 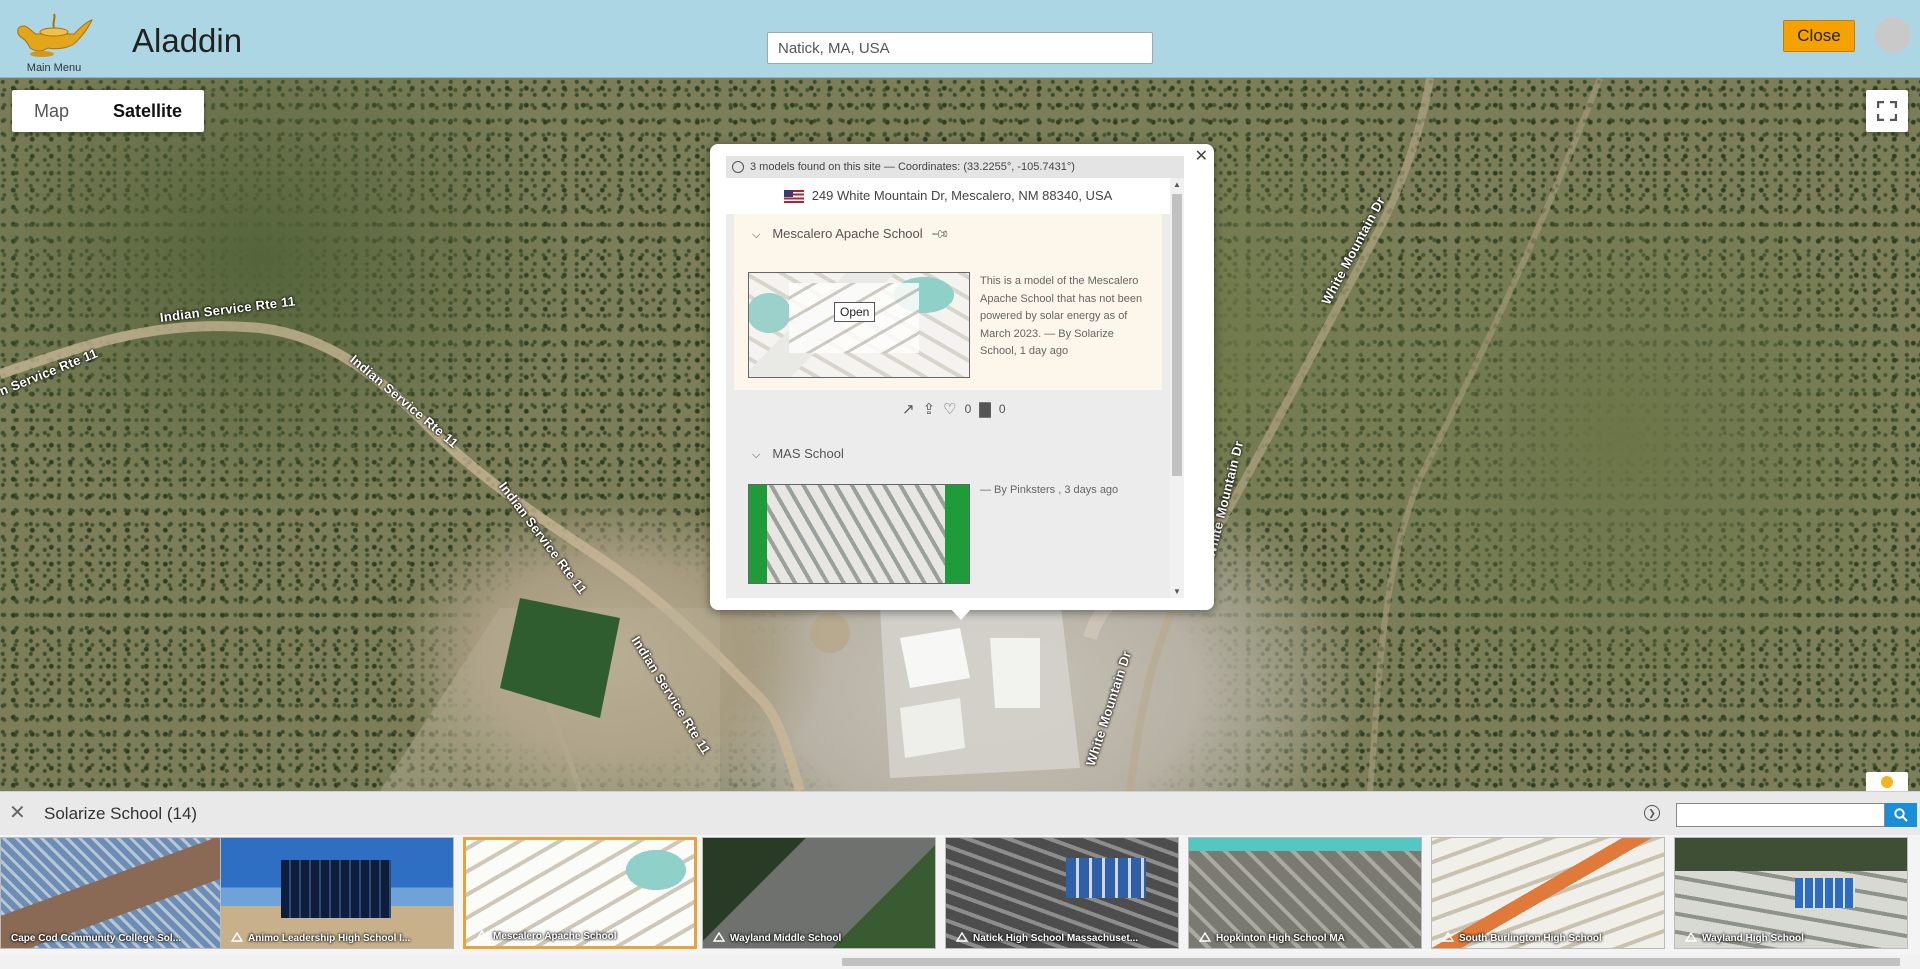 I want to click on user-avatar, so click(x=1893, y=35).